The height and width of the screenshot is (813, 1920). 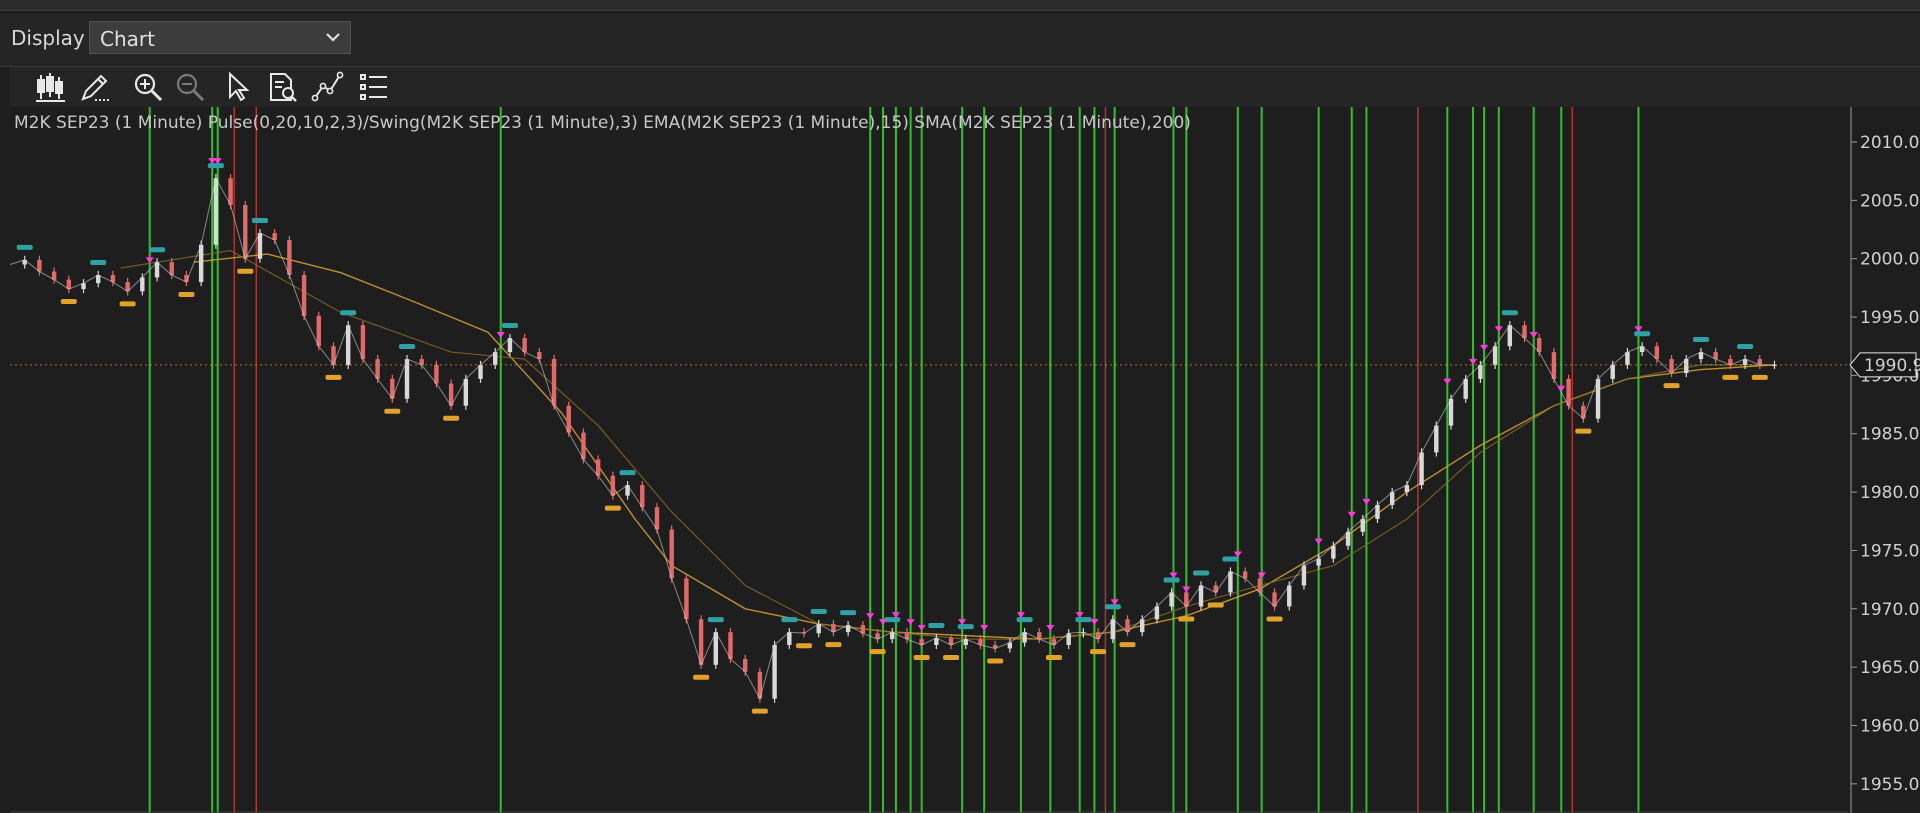 What do you see at coordinates (148, 87) in the screenshot?
I see `zoom-in-icon` at bounding box center [148, 87].